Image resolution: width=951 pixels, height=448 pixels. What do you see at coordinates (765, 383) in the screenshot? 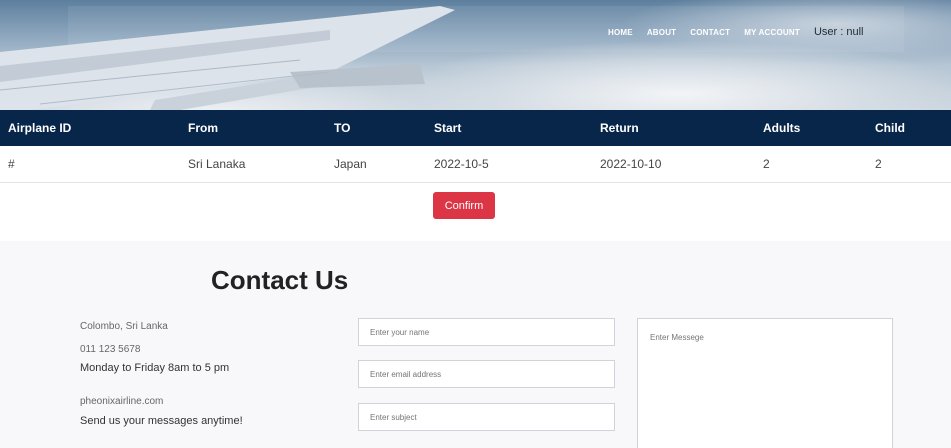
I see `message-textarea` at bounding box center [765, 383].